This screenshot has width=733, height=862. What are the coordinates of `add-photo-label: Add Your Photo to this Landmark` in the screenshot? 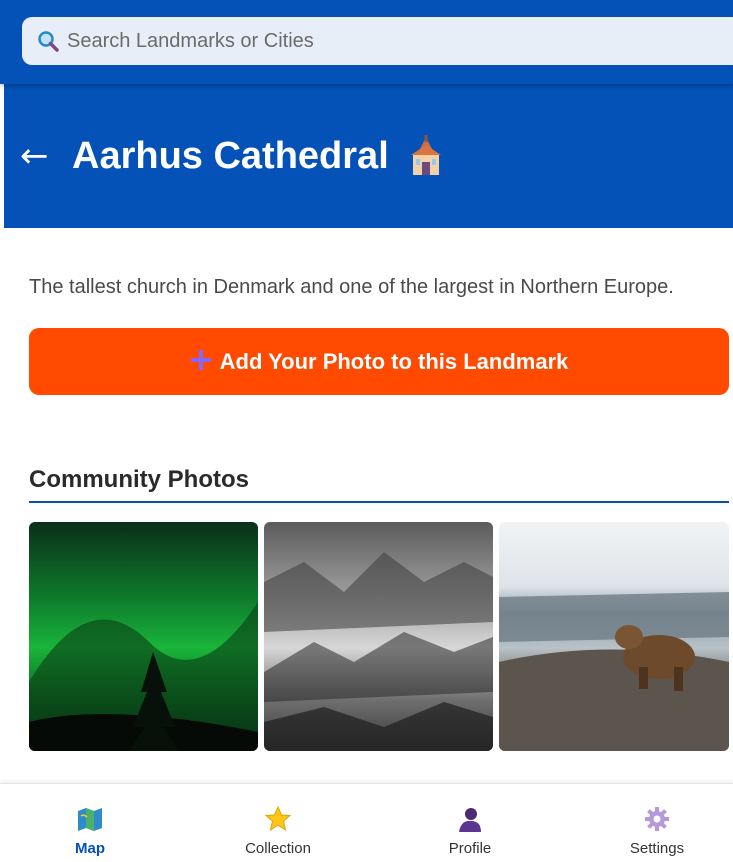 It's located at (394, 361).